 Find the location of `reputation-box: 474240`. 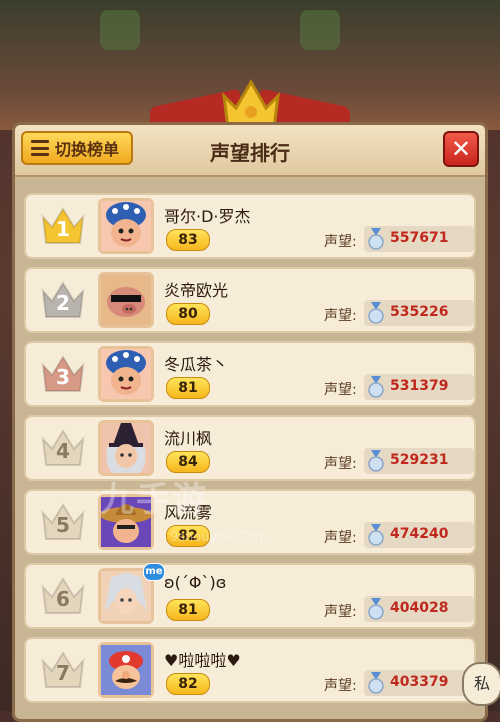

reputation-box: 474240 is located at coordinates (419, 535).